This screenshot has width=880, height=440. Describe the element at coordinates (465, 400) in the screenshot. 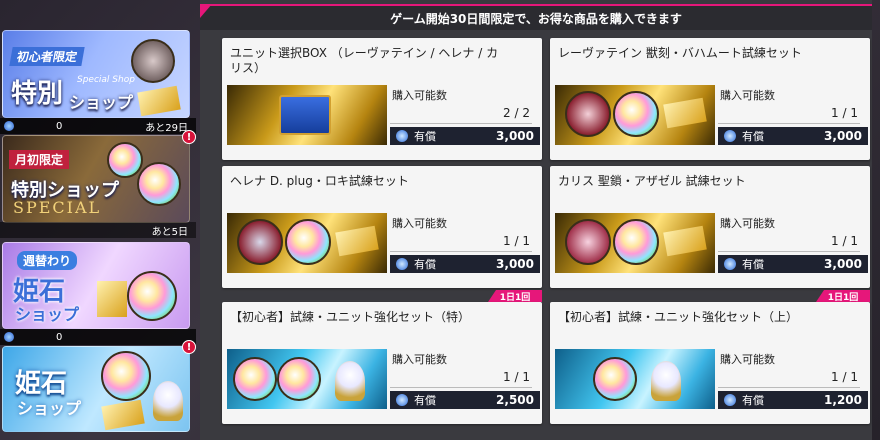

I see `price-button: 有償 2,500` at that location.